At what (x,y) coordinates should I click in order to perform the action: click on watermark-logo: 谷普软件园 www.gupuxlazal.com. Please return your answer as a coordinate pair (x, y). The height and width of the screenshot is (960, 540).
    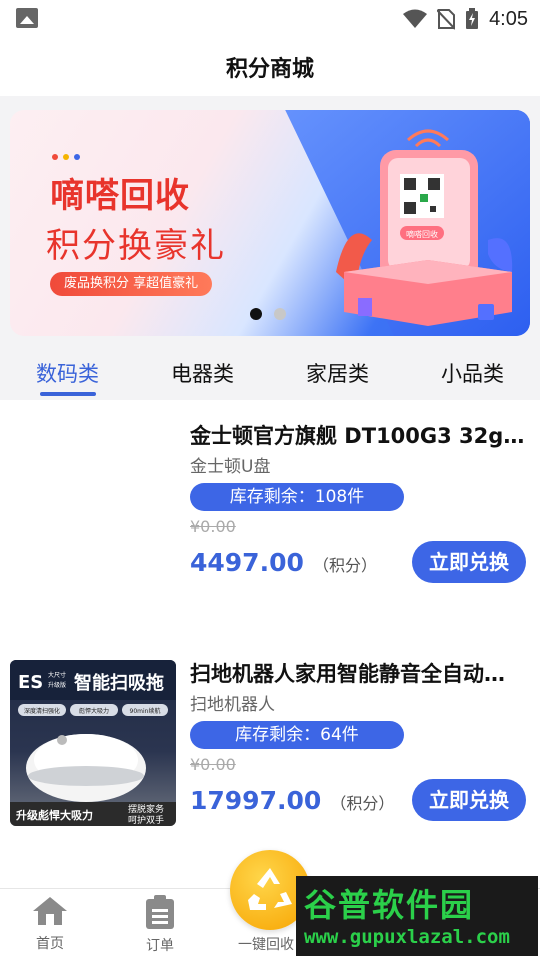
    Looking at the image, I should click on (417, 916).